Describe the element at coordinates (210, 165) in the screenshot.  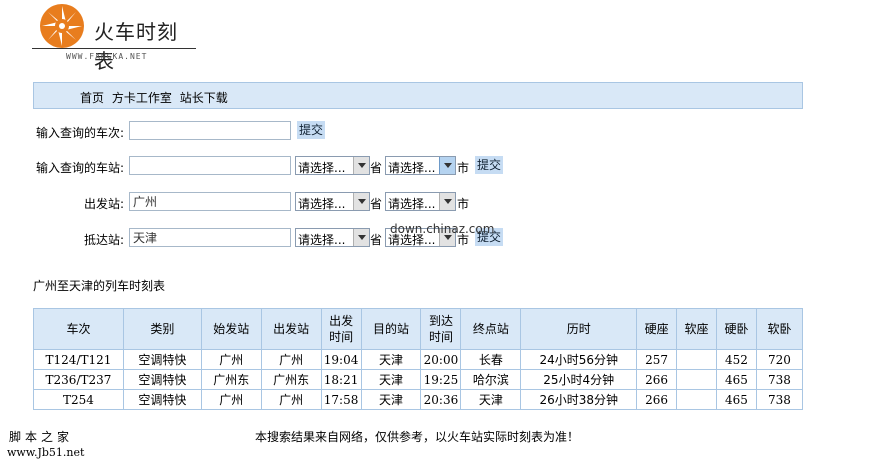
I see `station-input` at that location.